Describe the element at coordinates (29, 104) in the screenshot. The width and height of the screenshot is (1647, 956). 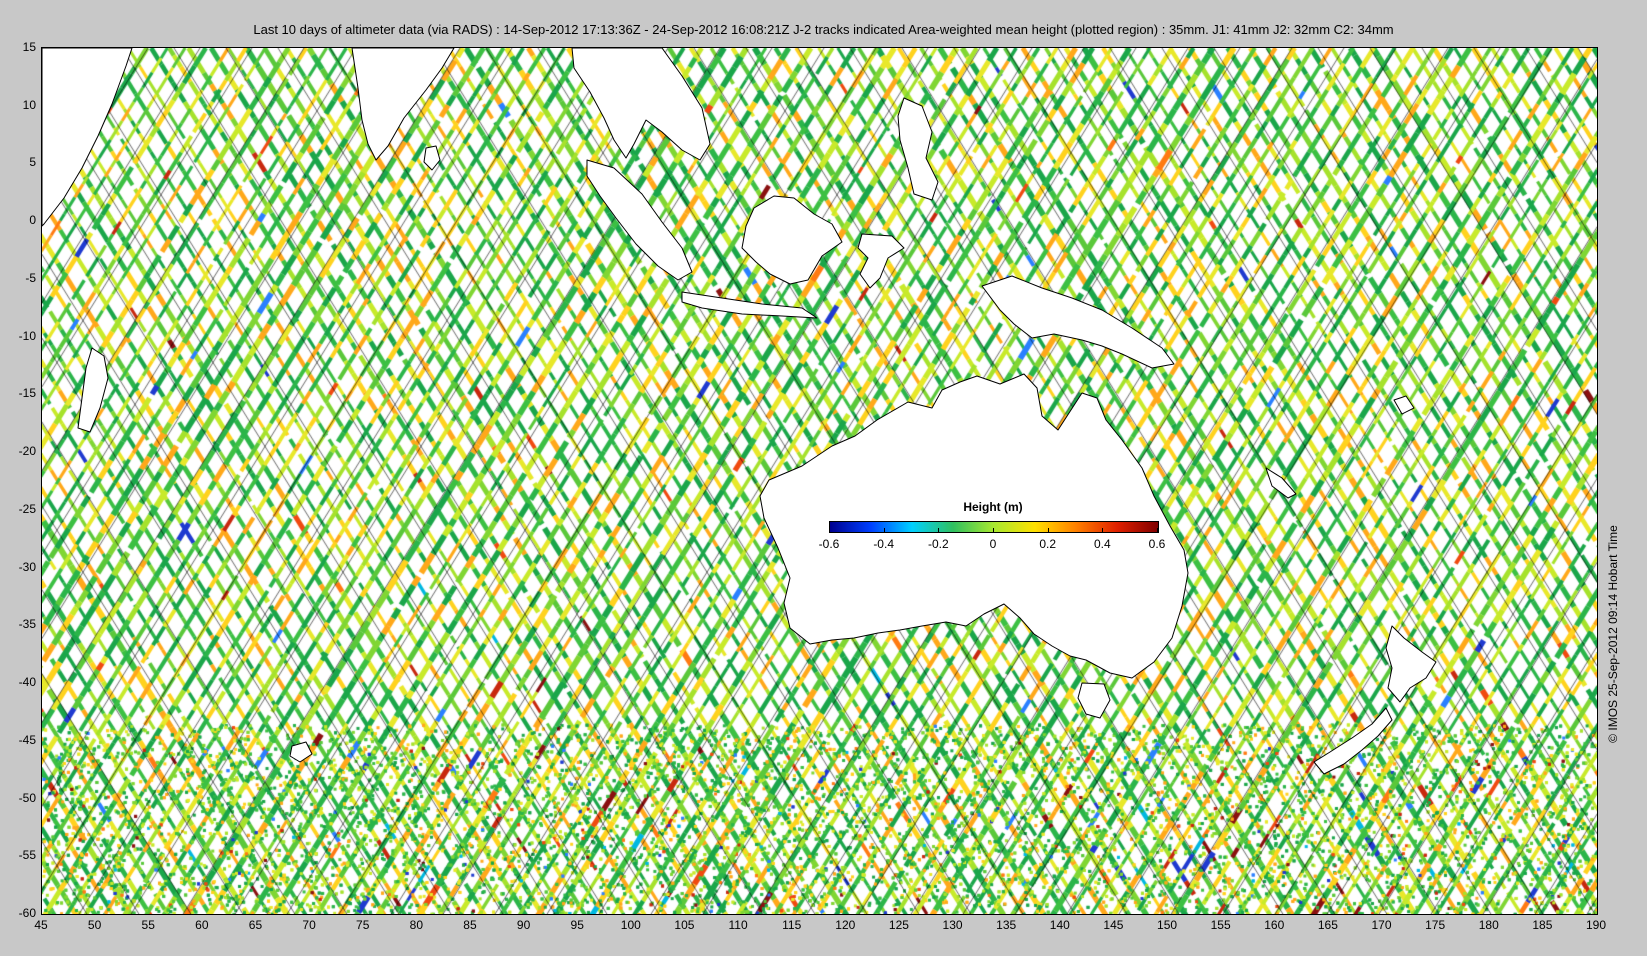
I see `y-tick-label: 10` at that location.